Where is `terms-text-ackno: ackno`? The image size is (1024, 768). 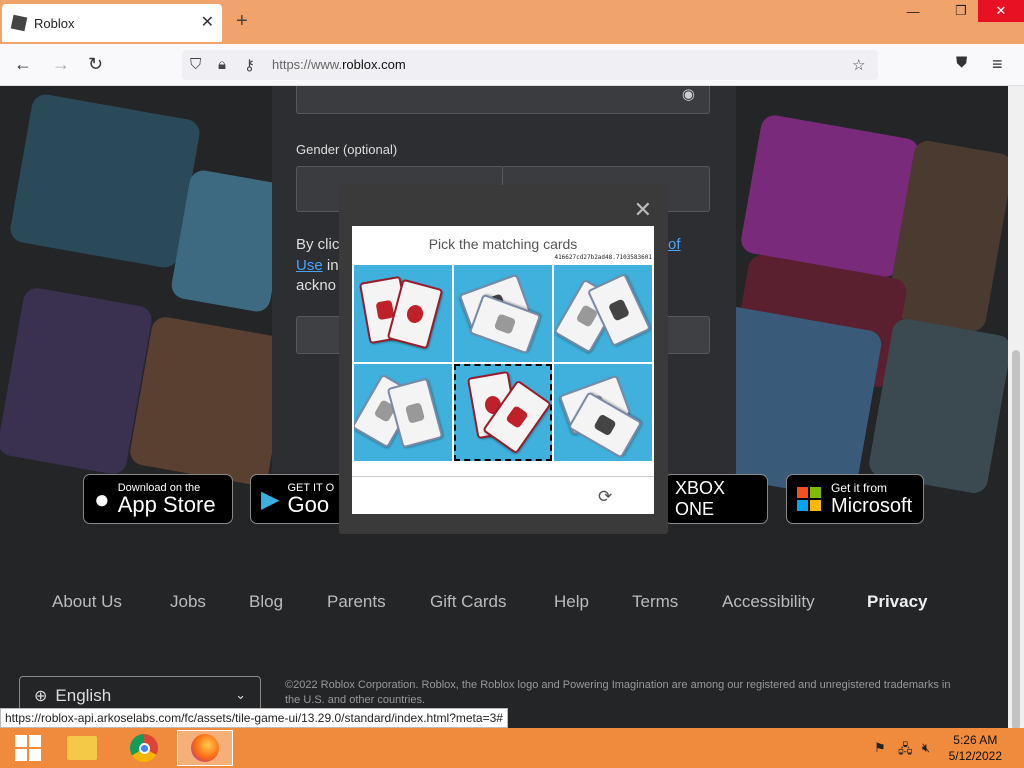 terms-text-ackno: ackno is located at coordinates (316, 285).